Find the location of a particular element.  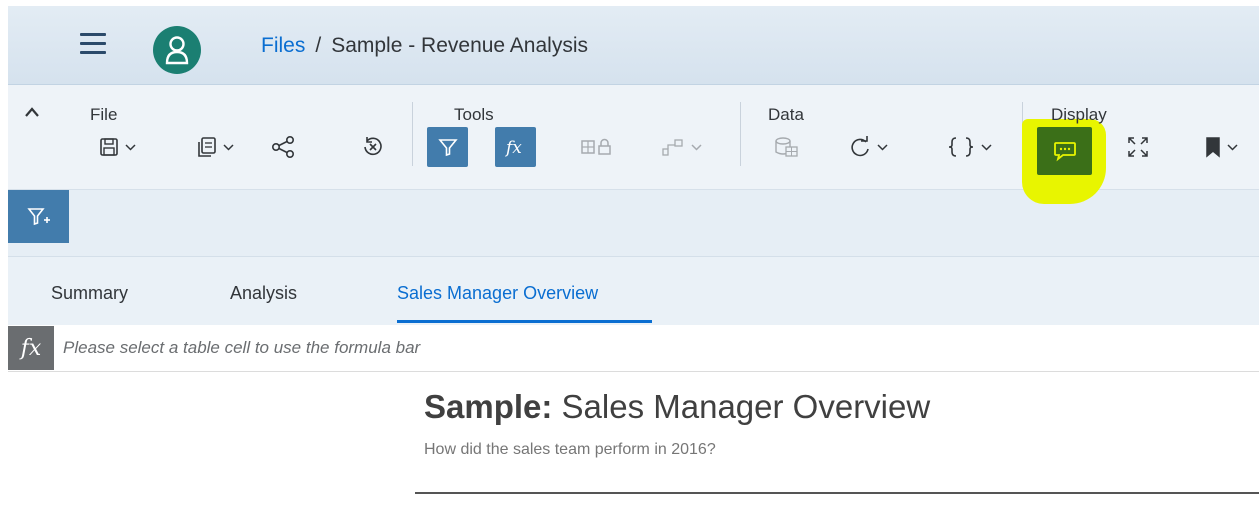

hamburger-icon is located at coordinates (93, 44).